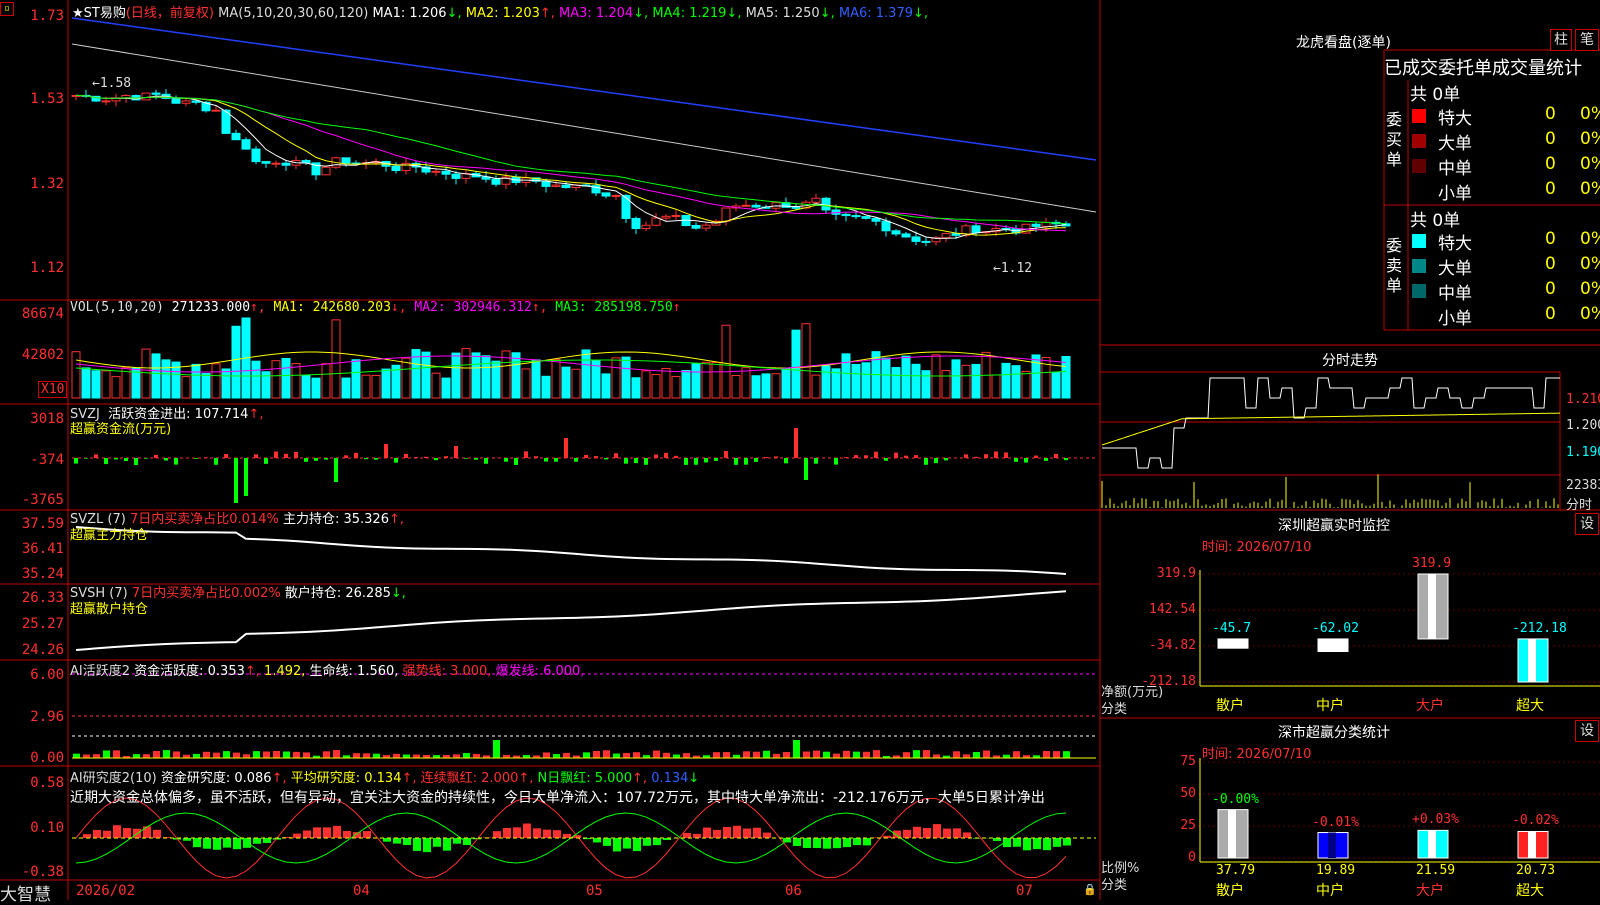 The height and width of the screenshot is (905, 1600). What do you see at coordinates (32, 598) in the screenshot?
I see `svsh-ytick-0: 26.33` at bounding box center [32, 598].